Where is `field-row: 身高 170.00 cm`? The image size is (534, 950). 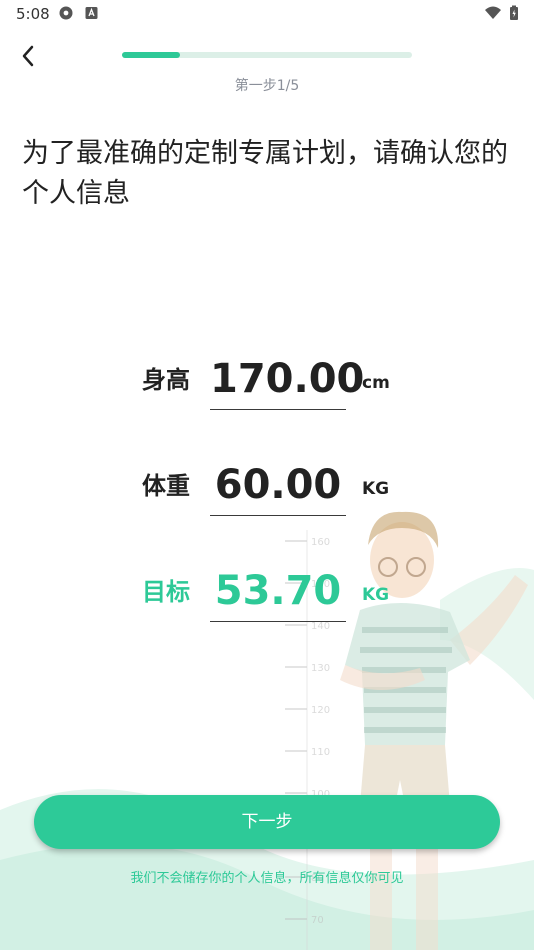
field-row: 身高 170.00 cm is located at coordinates (267, 393).